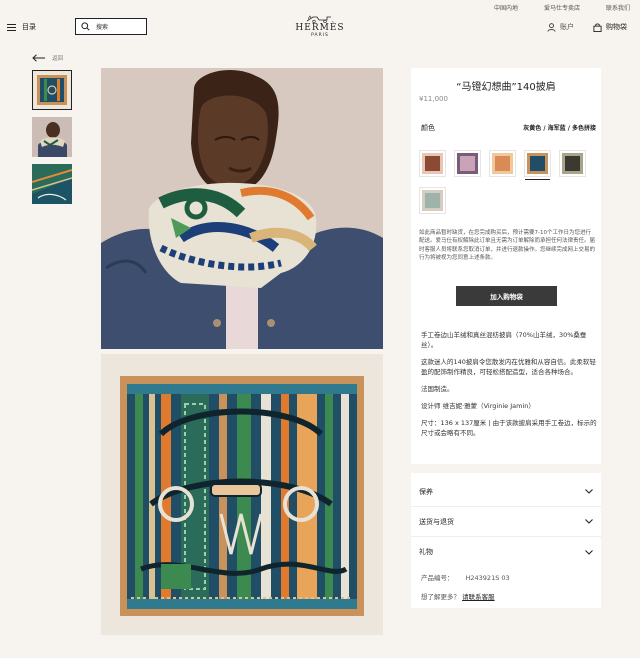 This screenshot has width=640, height=658. Describe the element at coordinates (38, 58) in the screenshot. I see `arrow-left-icon` at that location.